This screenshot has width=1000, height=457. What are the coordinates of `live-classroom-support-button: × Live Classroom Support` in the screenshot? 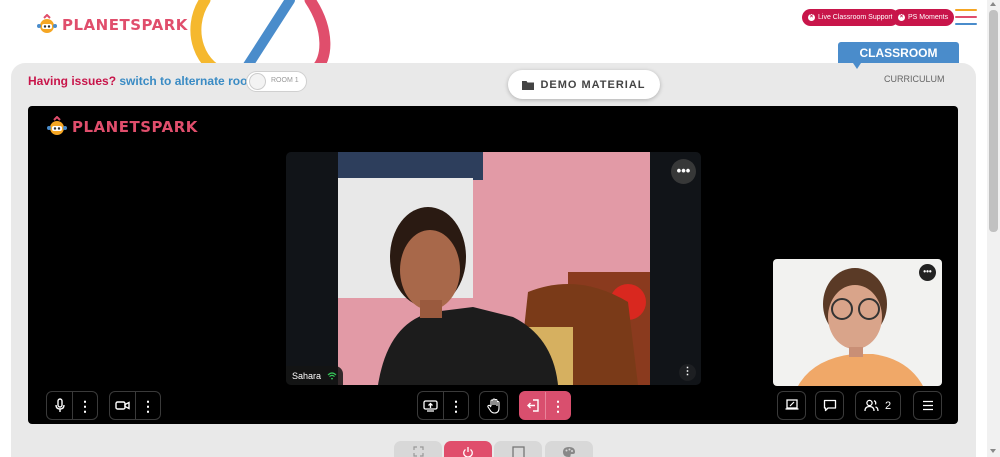 It's located at (850, 17).